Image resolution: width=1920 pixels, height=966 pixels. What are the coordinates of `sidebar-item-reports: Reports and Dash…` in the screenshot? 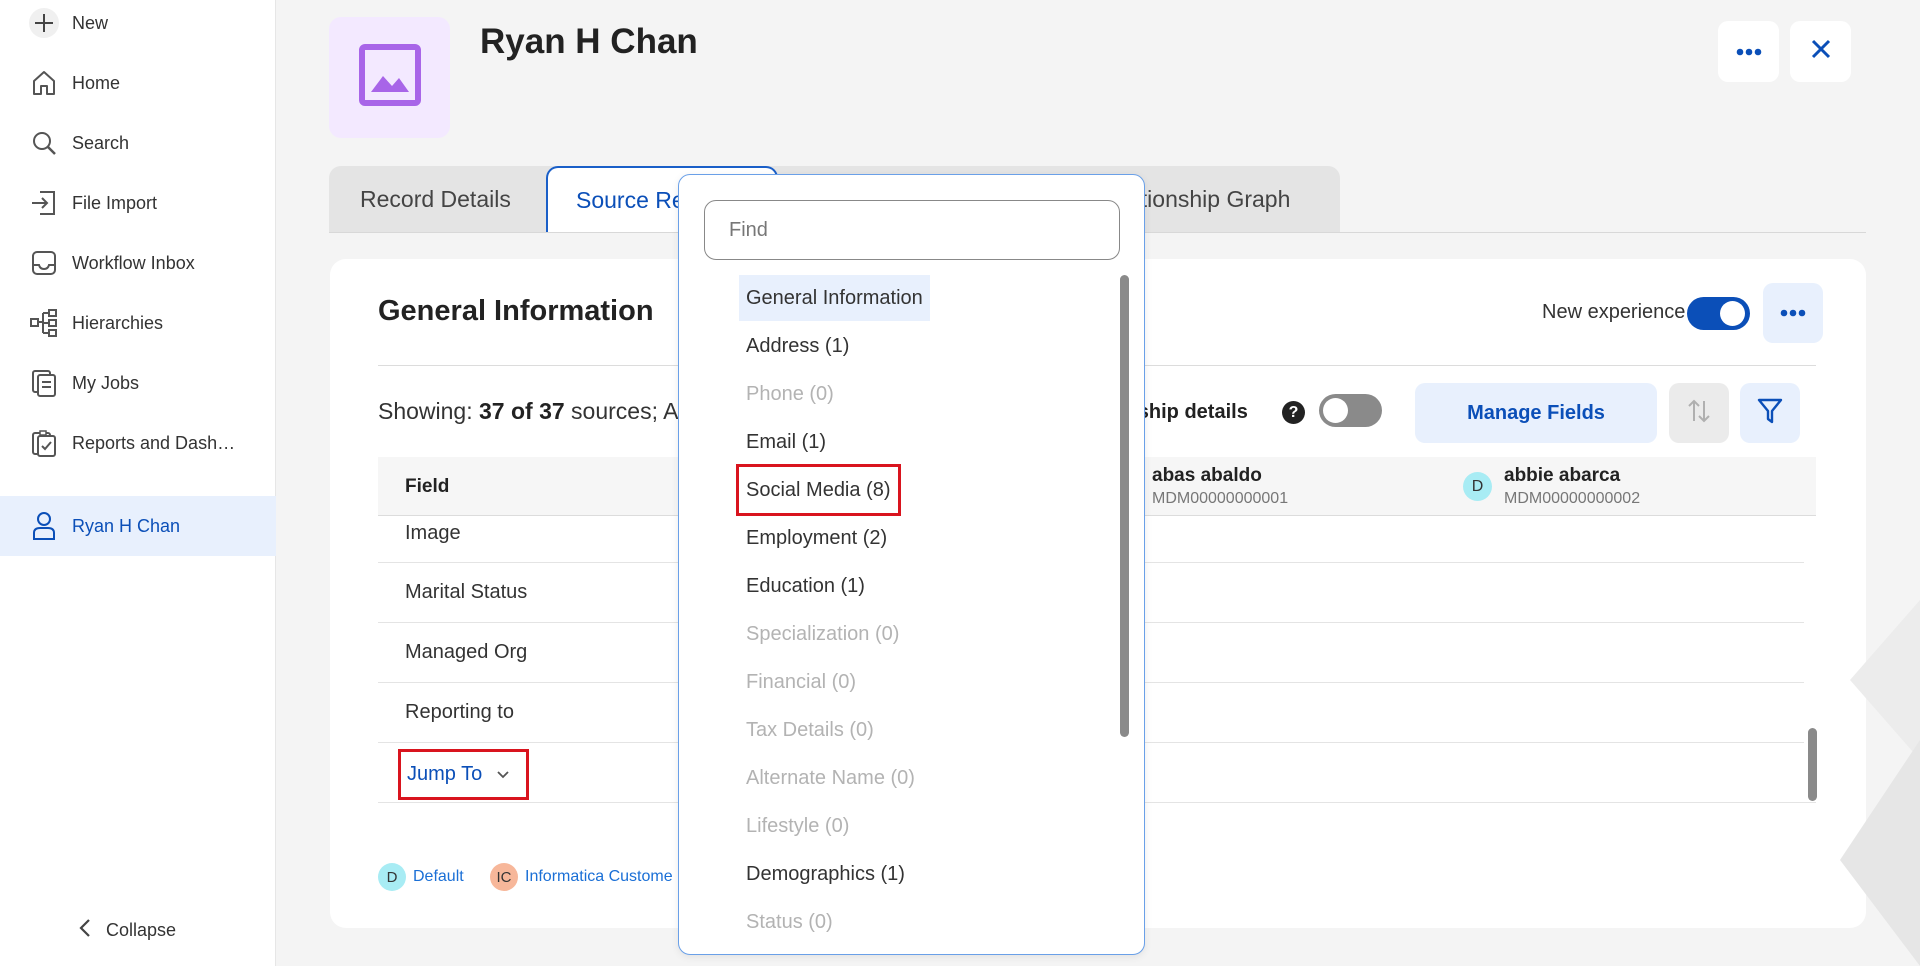 It's located at (138, 443).